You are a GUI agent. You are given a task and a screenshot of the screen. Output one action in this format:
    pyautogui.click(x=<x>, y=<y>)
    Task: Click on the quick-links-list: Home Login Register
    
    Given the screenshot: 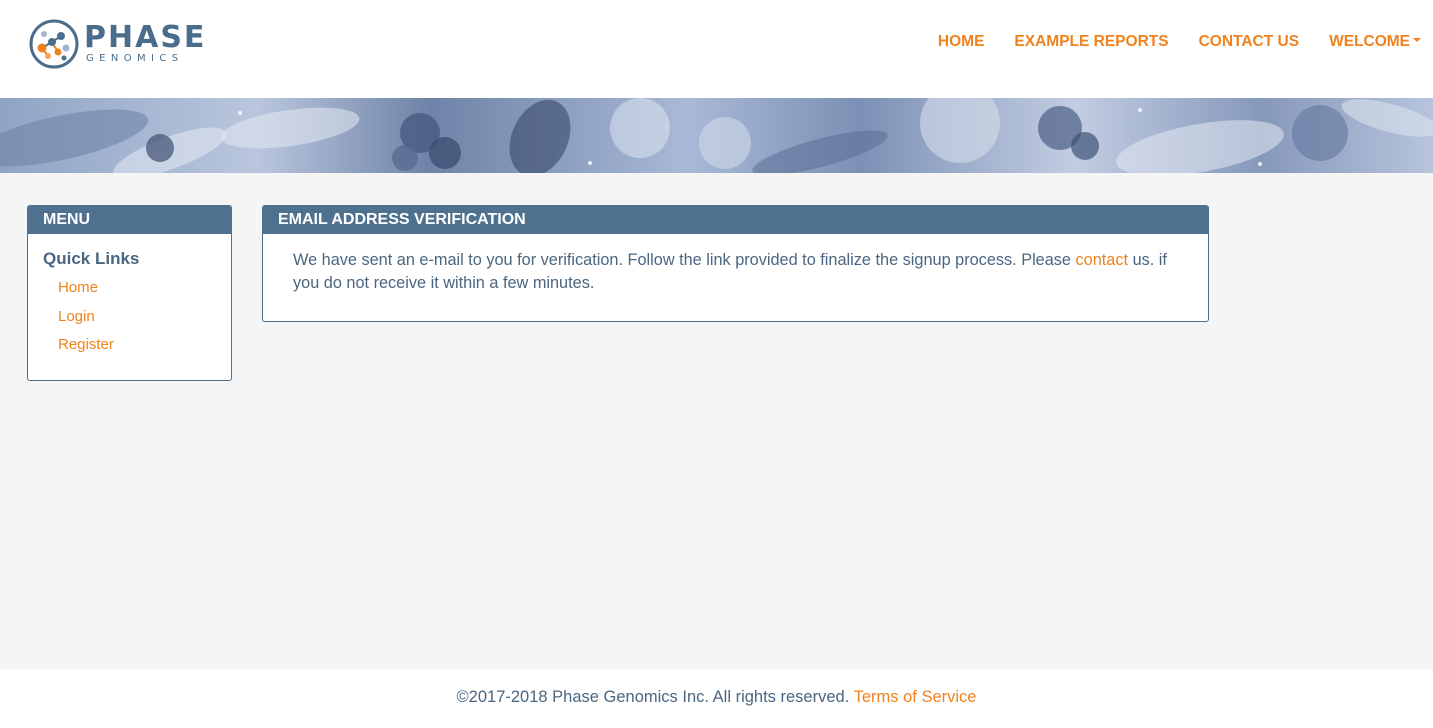 What is the action you would take?
    pyautogui.click(x=144, y=317)
    